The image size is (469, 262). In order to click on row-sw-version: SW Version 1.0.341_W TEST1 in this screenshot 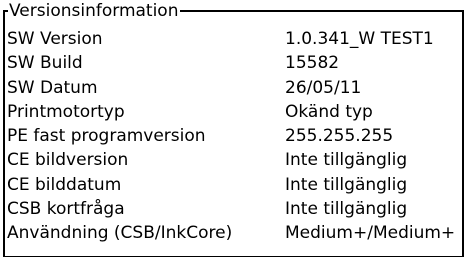, I will do `click(234, 39)`.